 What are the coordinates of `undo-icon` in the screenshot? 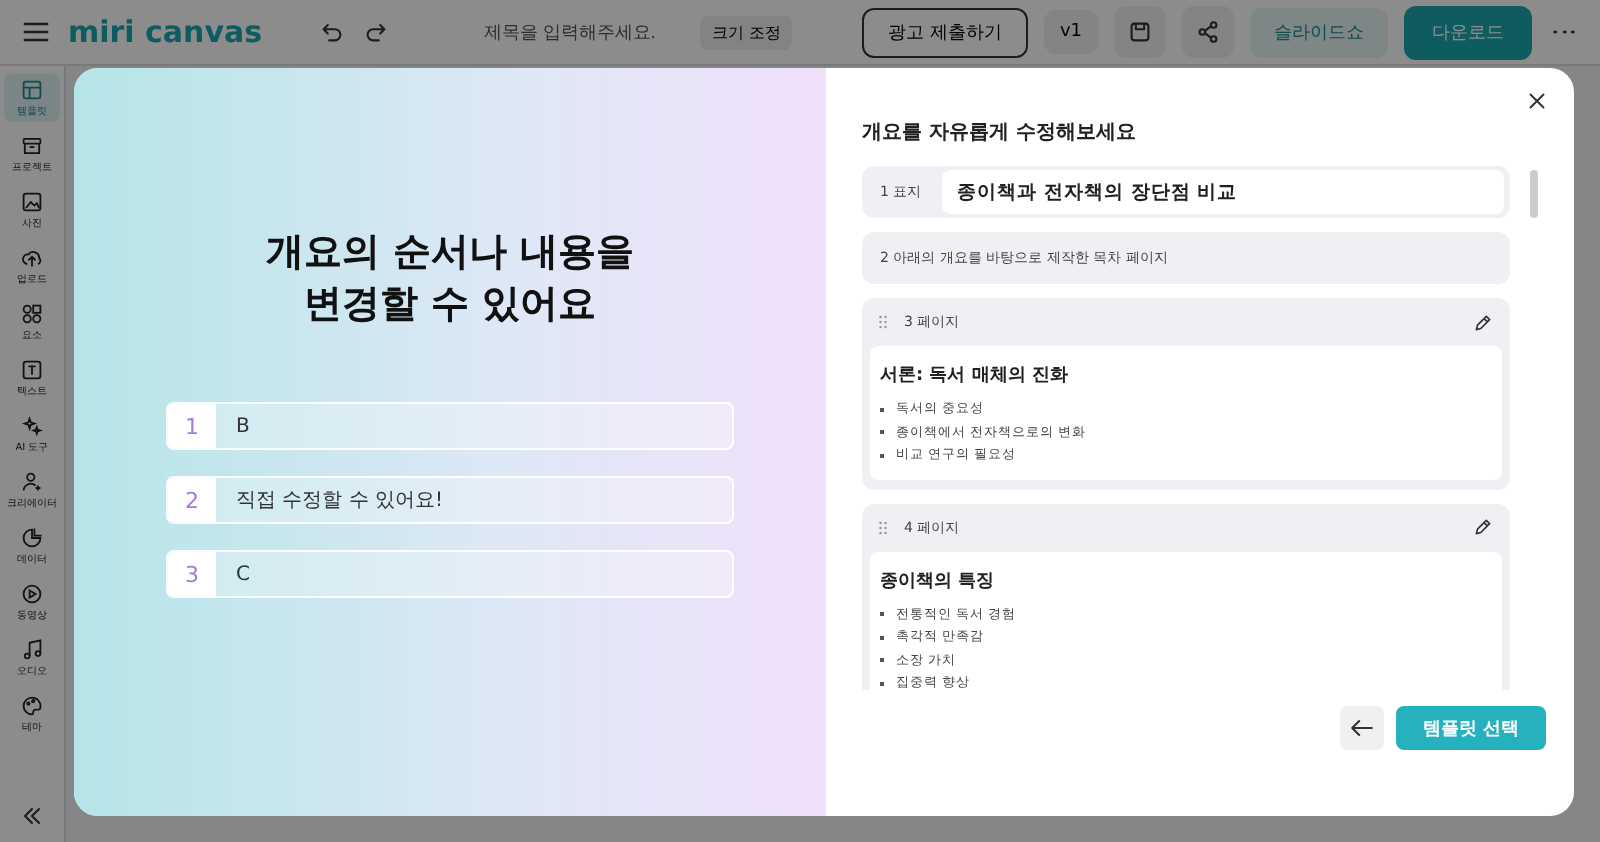 It's located at (332, 32).